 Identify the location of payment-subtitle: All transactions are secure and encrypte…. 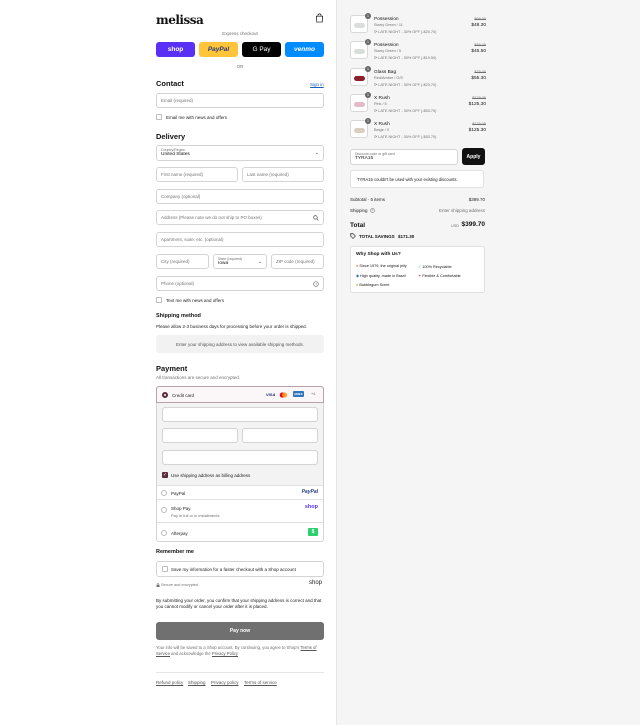
(198, 377).